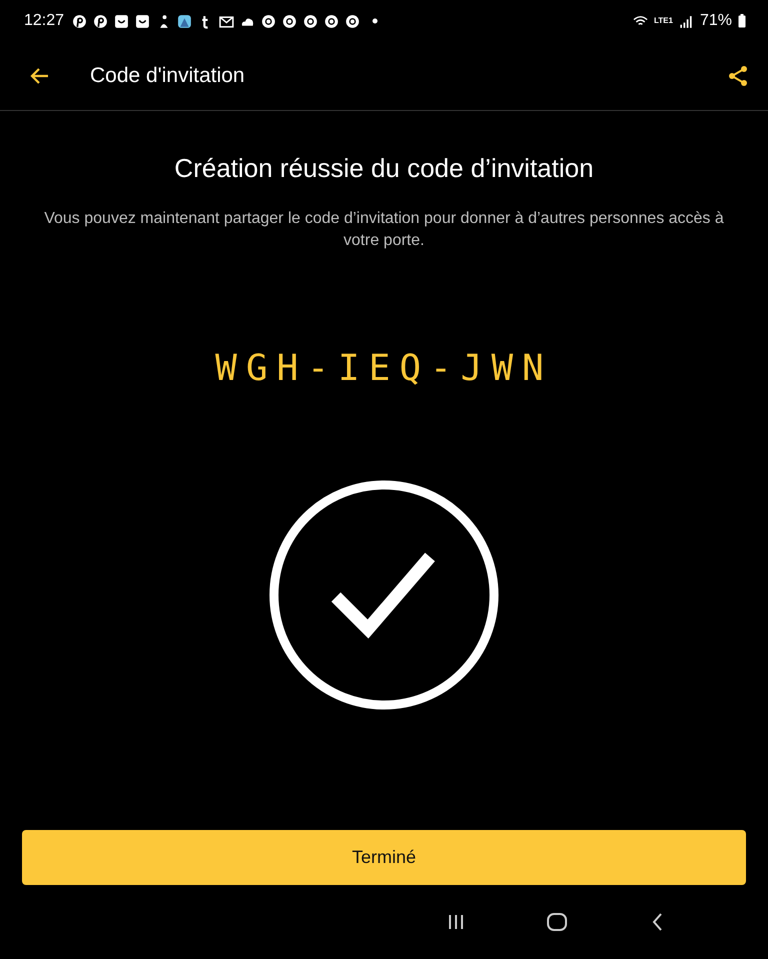 The height and width of the screenshot is (959, 768). Describe the element at coordinates (384, 168) in the screenshot. I see `success-heading: Création réussie du code d’invitation` at that location.